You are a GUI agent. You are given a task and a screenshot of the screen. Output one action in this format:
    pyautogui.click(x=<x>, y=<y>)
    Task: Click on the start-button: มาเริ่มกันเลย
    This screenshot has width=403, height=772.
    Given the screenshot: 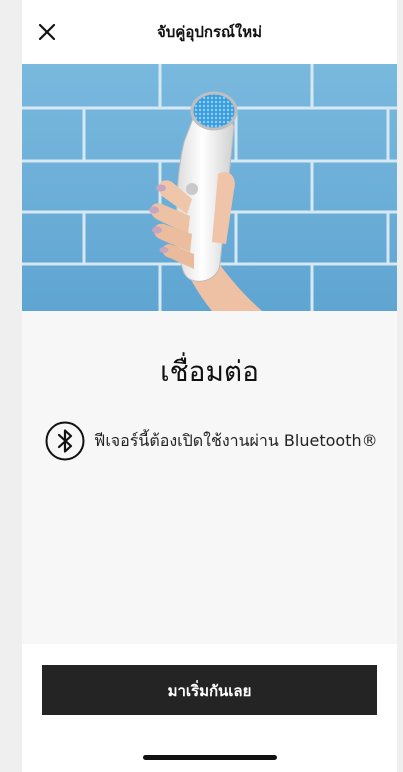 What is the action you would take?
    pyautogui.click(x=209, y=690)
    